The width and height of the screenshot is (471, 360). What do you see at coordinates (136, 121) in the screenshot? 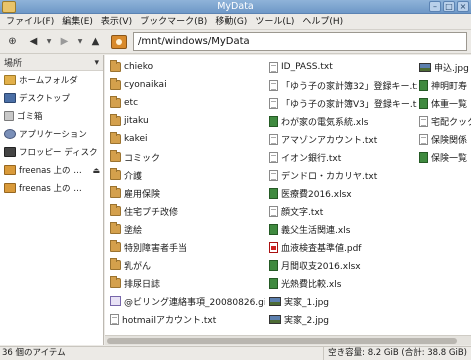
I see `file-name: jitaku` at bounding box center [136, 121].